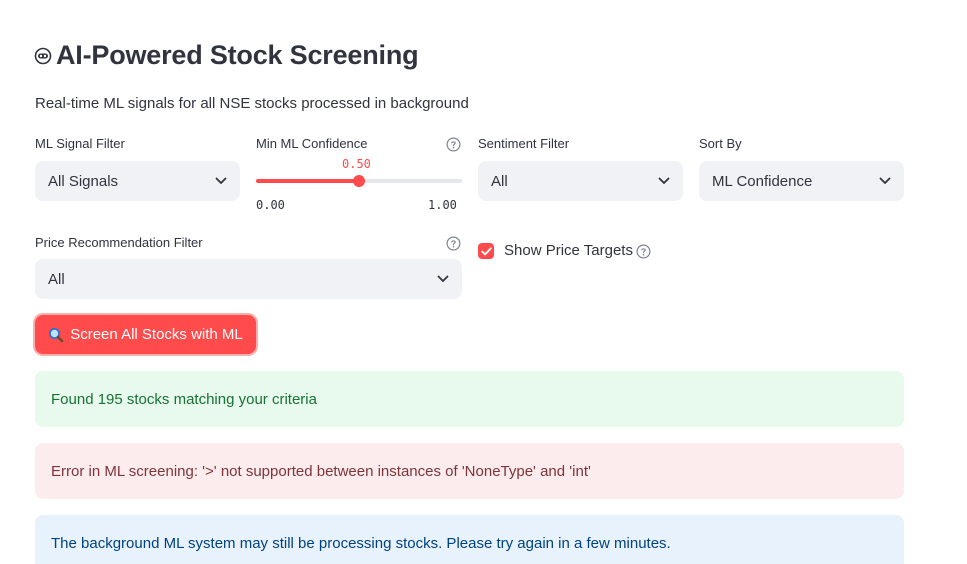 The height and width of the screenshot is (564, 967). I want to click on magnifier-icon, so click(56, 334).